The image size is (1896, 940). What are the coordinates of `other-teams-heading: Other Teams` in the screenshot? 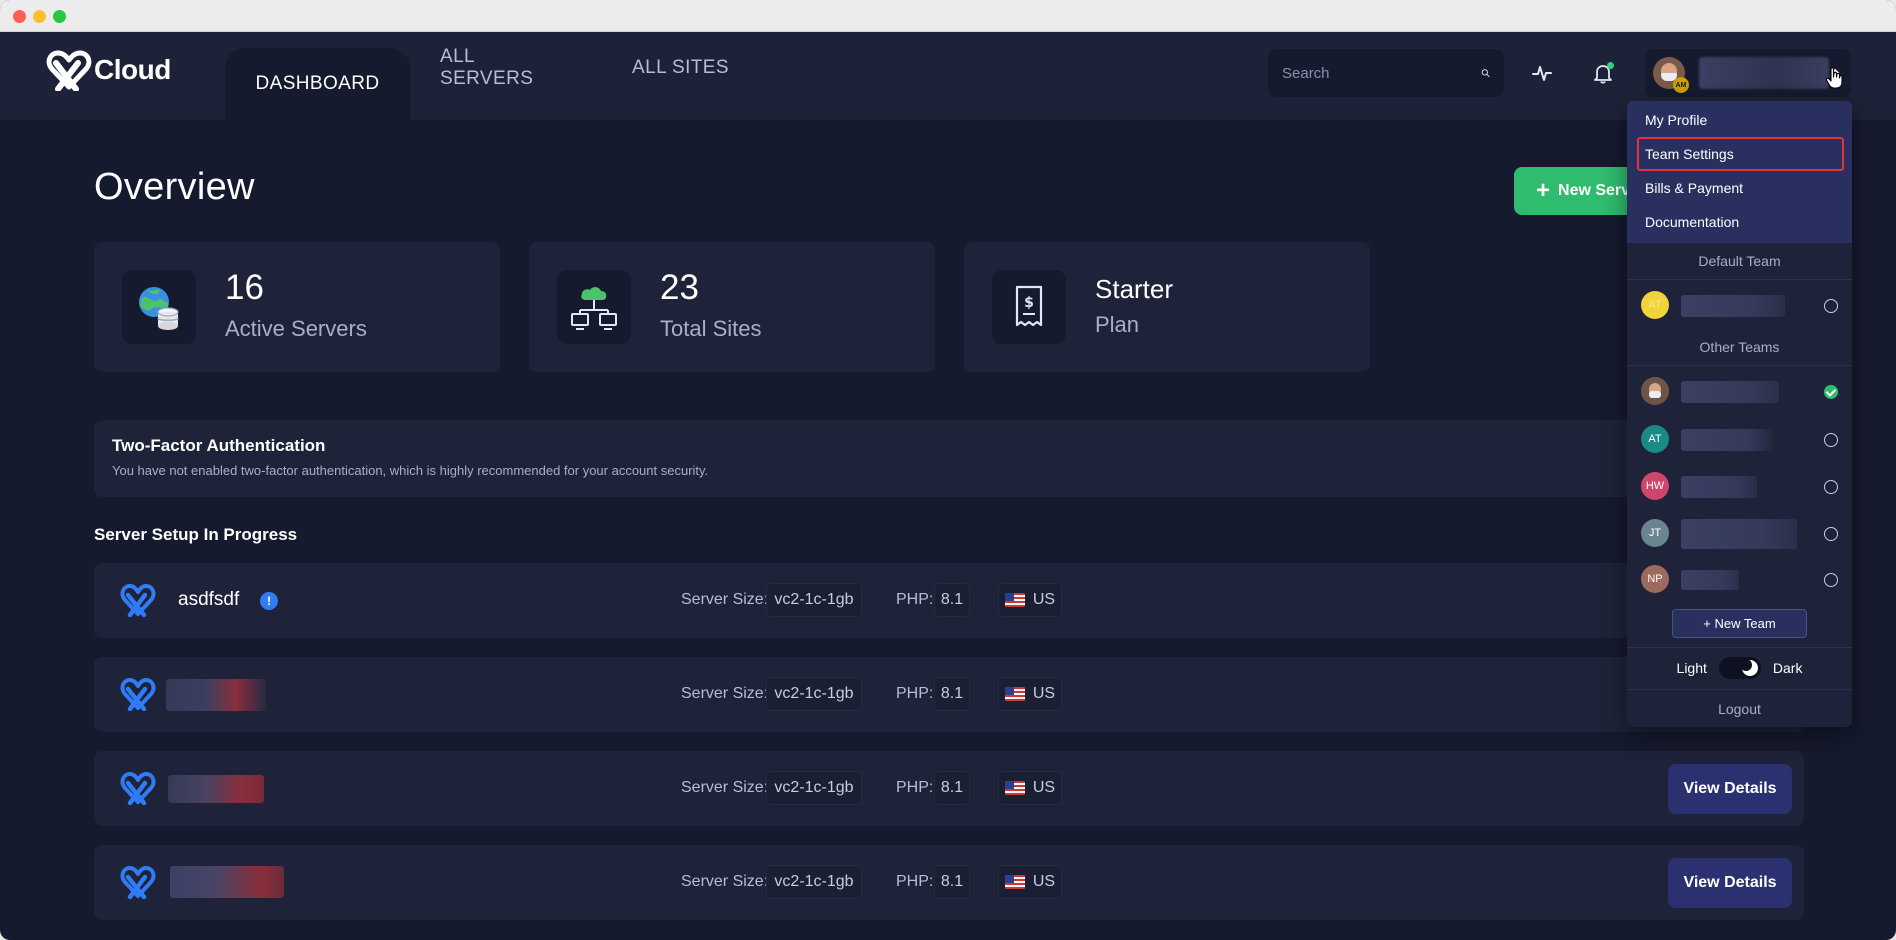 It's located at (1739, 347).